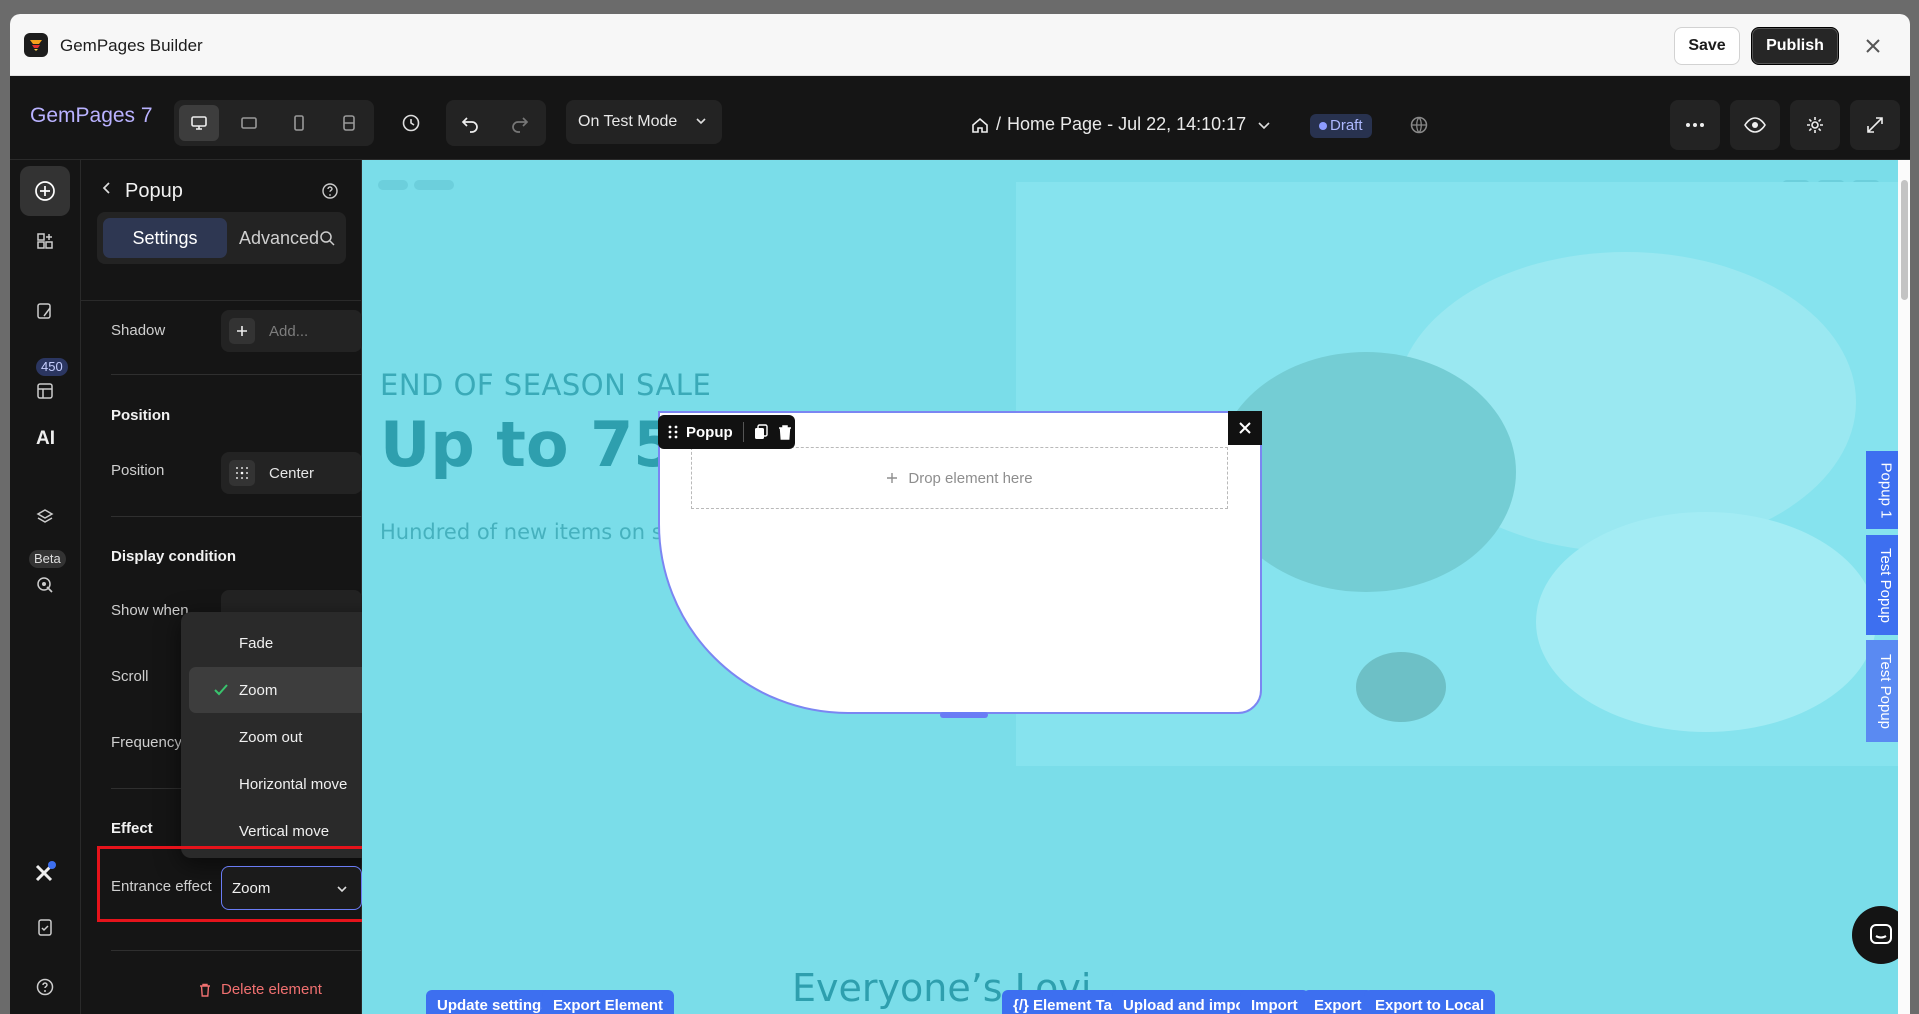 The width and height of the screenshot is (1919, 1014). What do you see at coordinates (493, 1002) in the screenshot?
I see `update-settings-button: Update settings` at bounding box center [493, 1002].